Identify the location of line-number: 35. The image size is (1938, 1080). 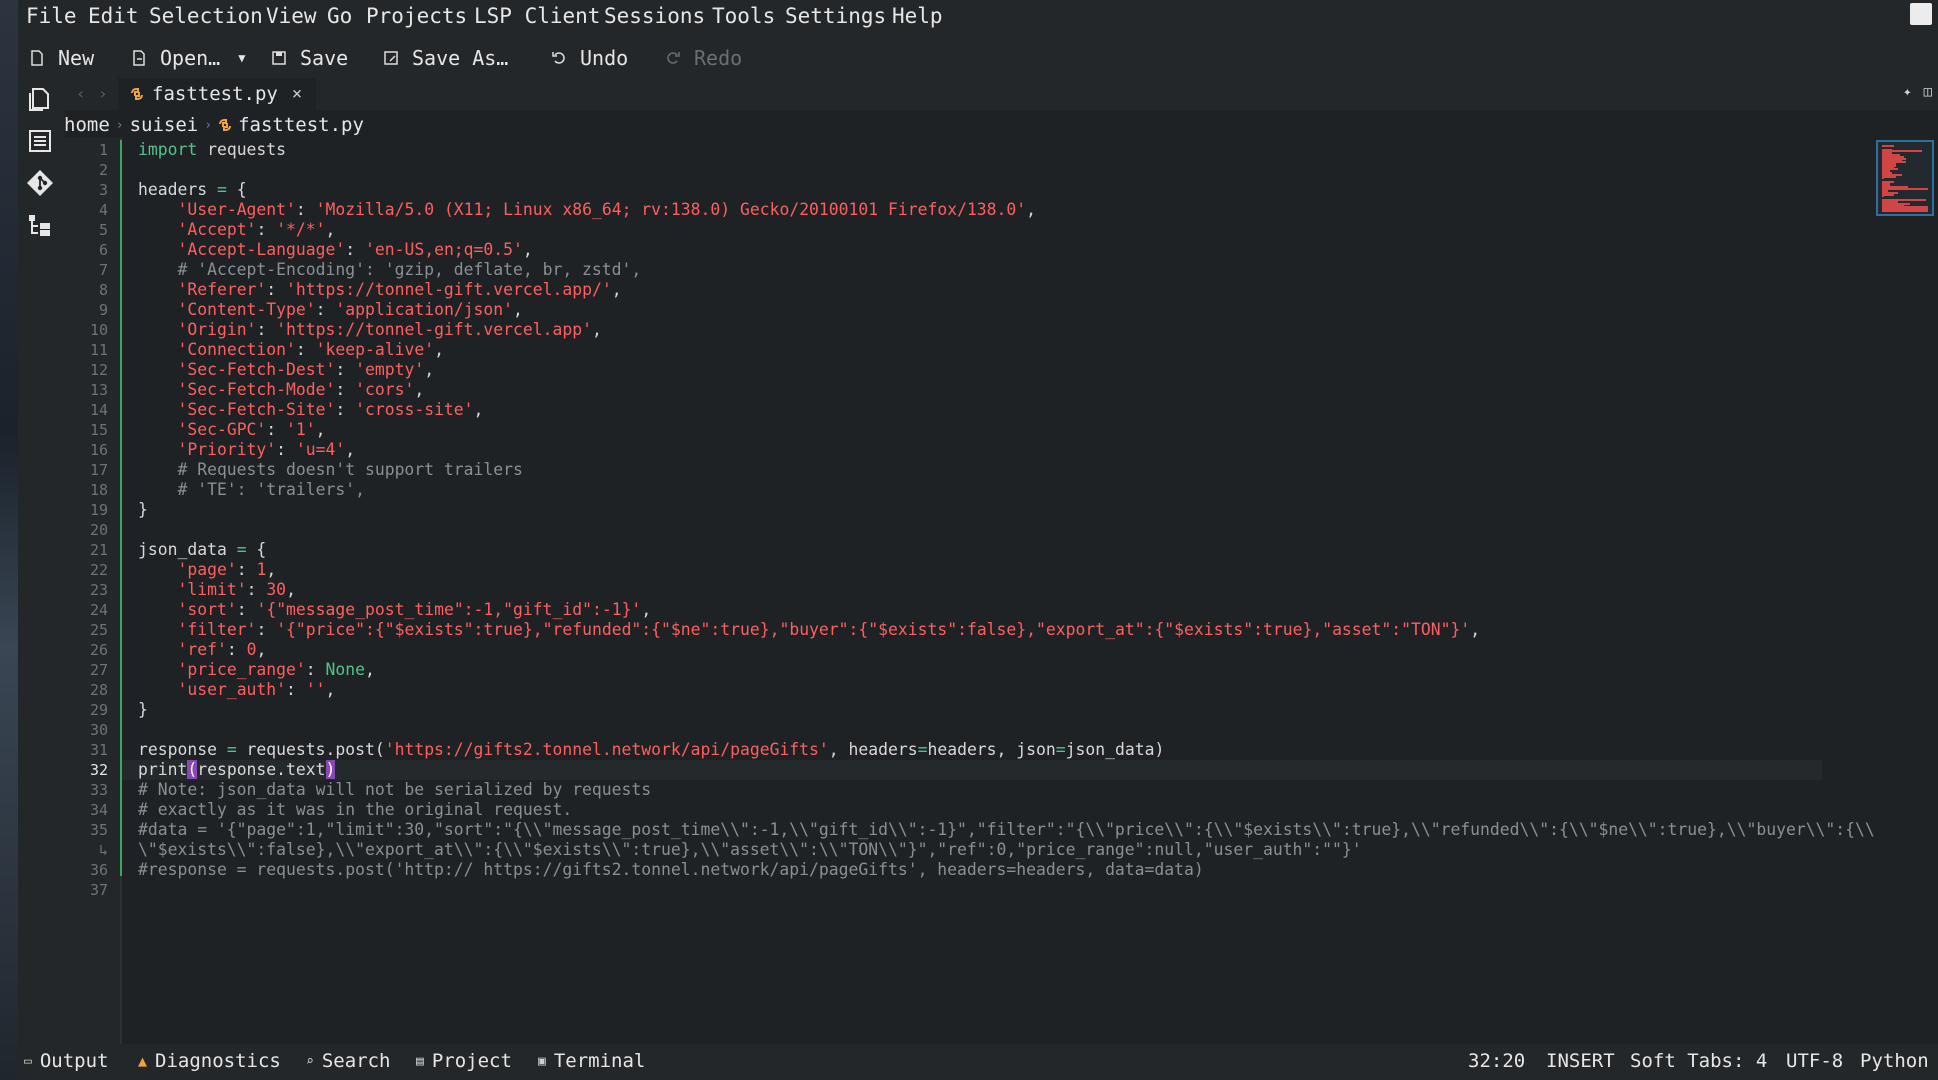
(98, 830).